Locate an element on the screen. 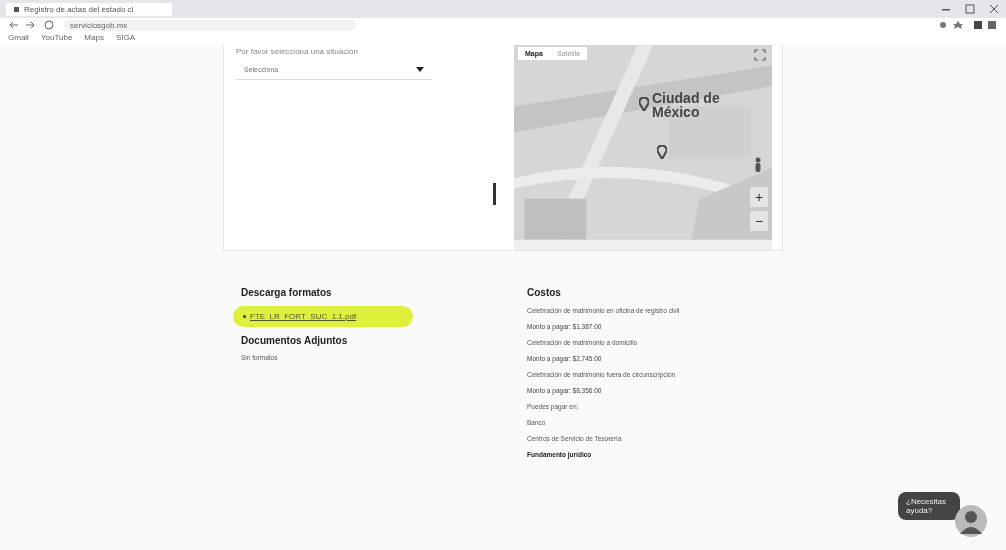  section-heading: Costos is located at coordinates (544, 292).